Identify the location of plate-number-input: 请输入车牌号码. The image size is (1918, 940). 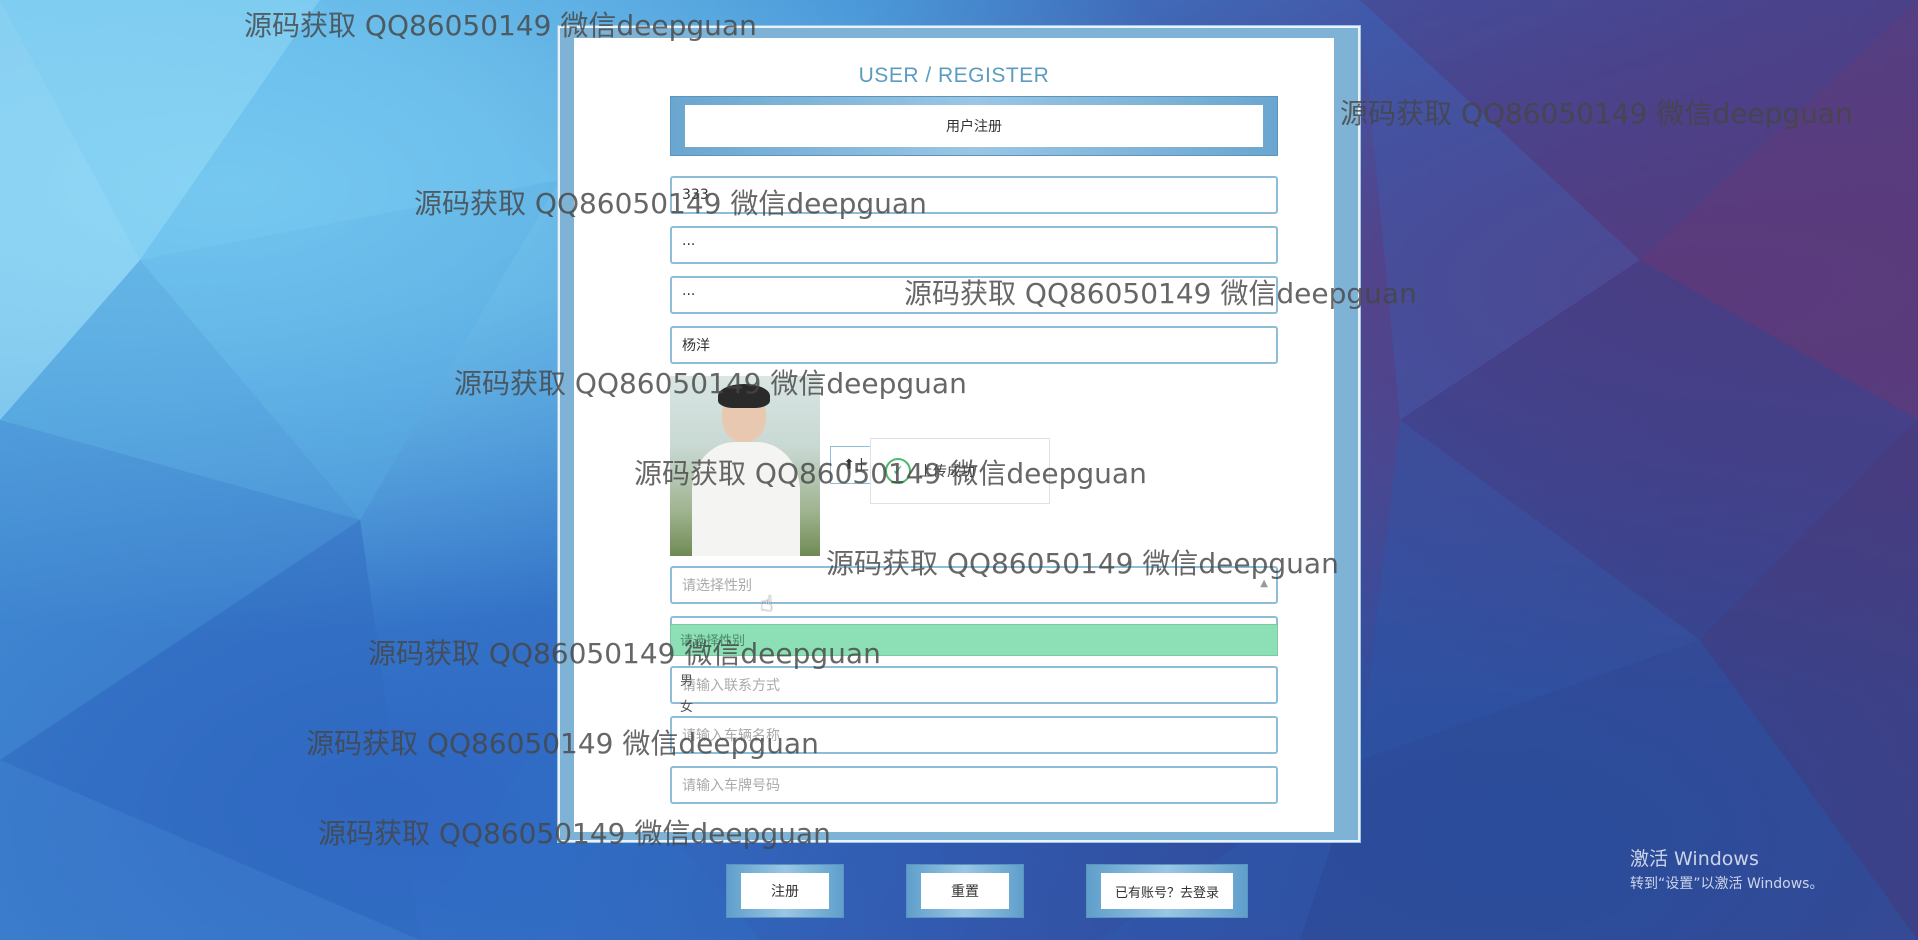
(974, 785).